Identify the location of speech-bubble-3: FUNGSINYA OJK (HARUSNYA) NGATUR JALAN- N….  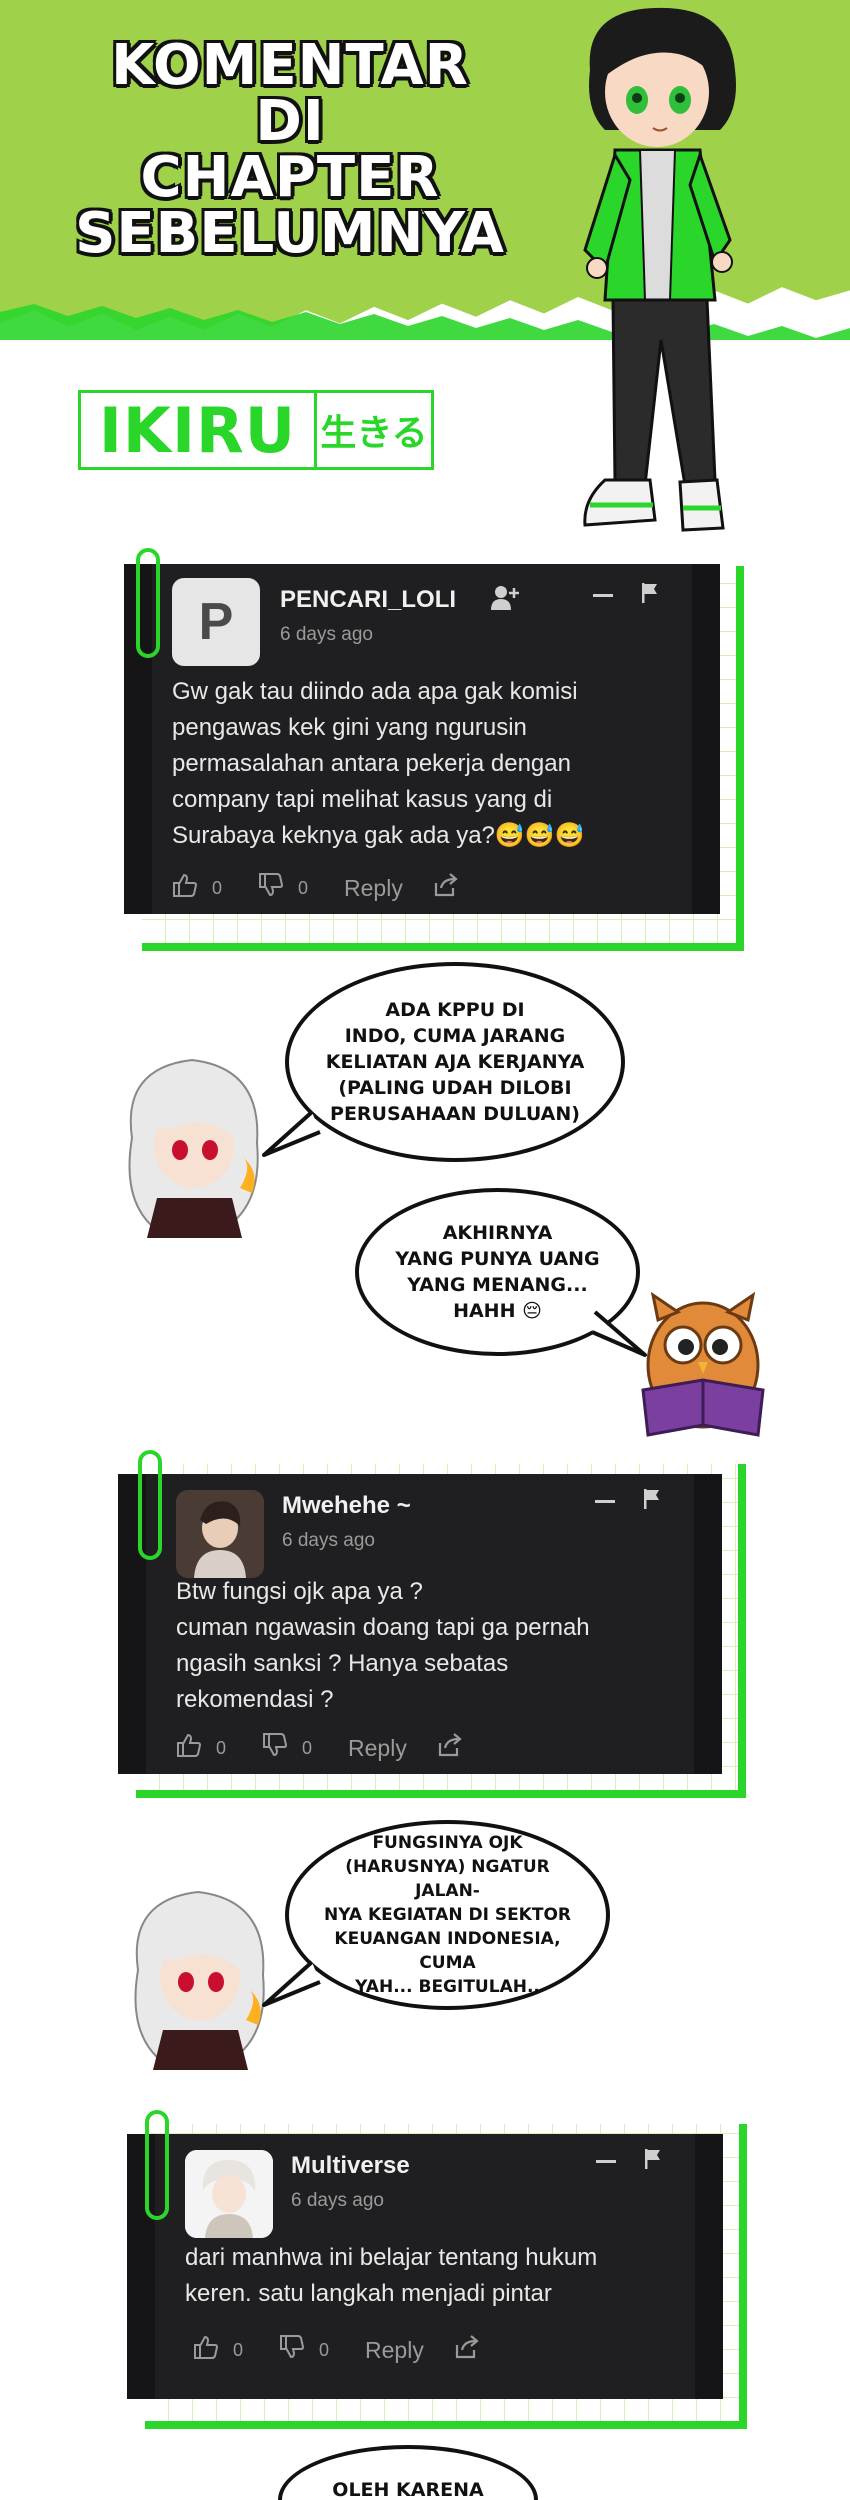
(447, 1915).